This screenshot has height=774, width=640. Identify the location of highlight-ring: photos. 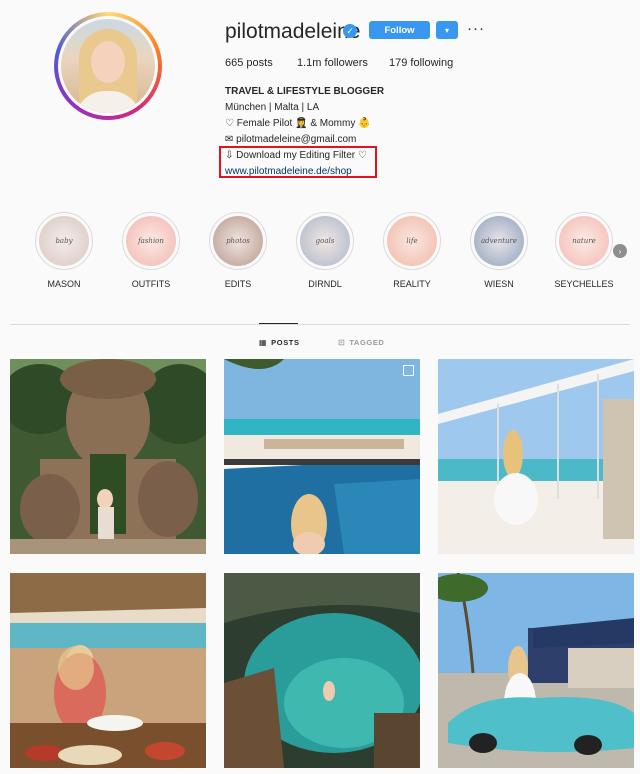
(238, 241).